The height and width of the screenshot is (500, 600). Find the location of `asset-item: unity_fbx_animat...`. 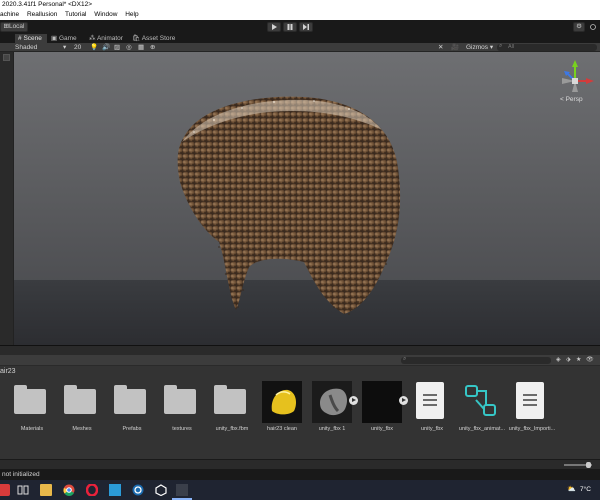

asset-item: unity_fbx_animat... is located at coordinates (482, 409).